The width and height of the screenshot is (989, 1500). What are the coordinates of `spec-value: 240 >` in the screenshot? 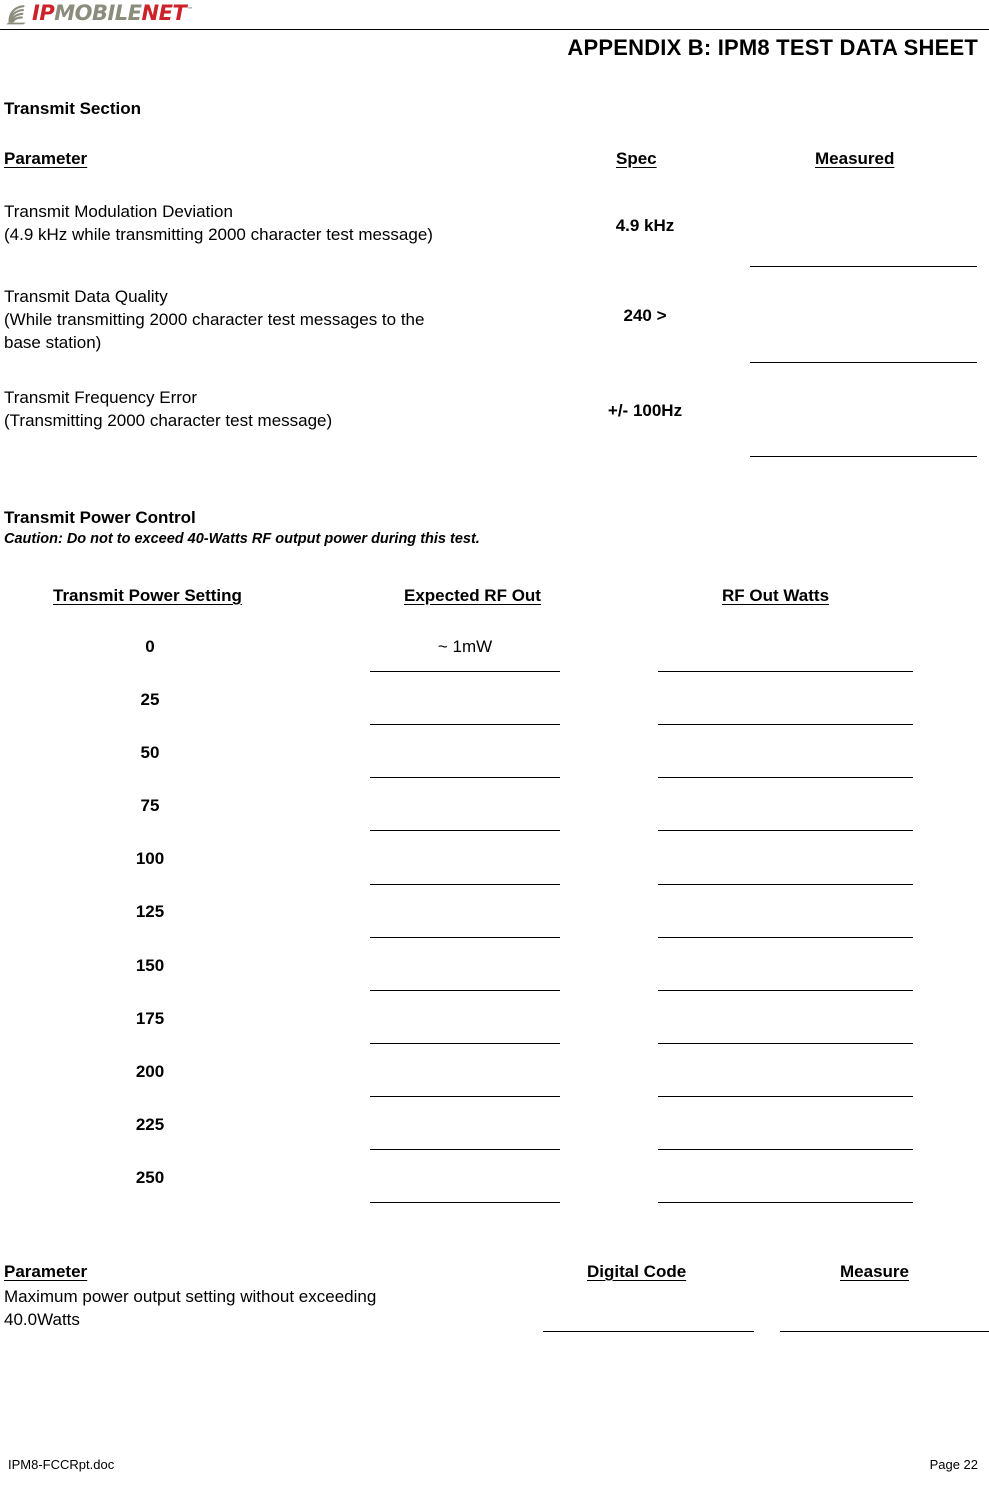 It's located at (645, 315).